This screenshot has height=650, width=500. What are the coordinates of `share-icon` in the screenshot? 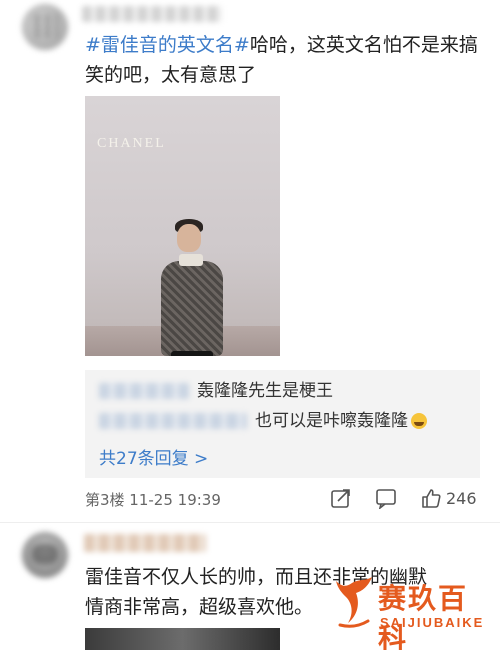 It's located at (341, 498).